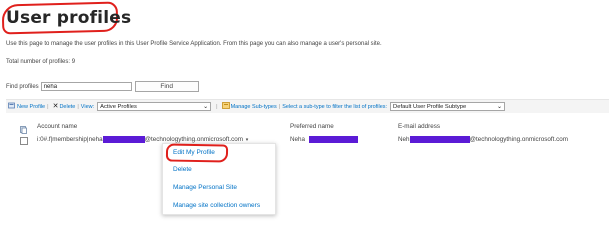 Image resolution: width=615 pixels, height=240 pixels. What do you see at coordinates (182, 169) in the screenshot?
I see `menu-item-delete: Delete` at bounding box center [182, 169].